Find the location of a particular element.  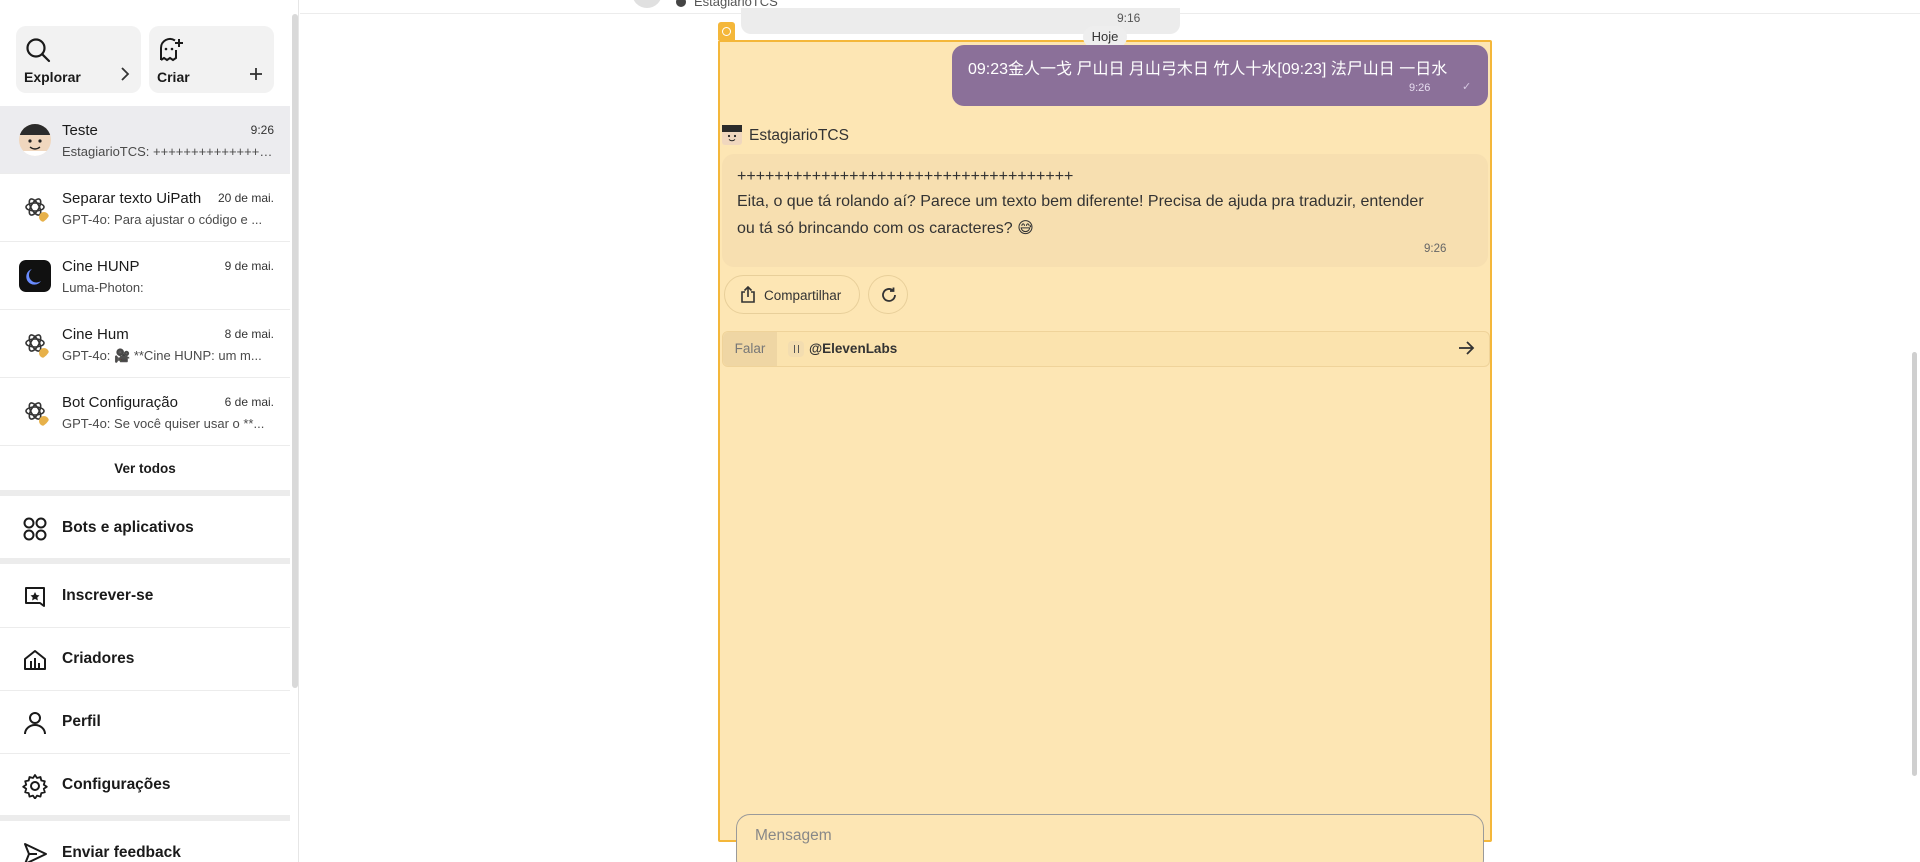

settings-icon is located at coordinates (35, 786).